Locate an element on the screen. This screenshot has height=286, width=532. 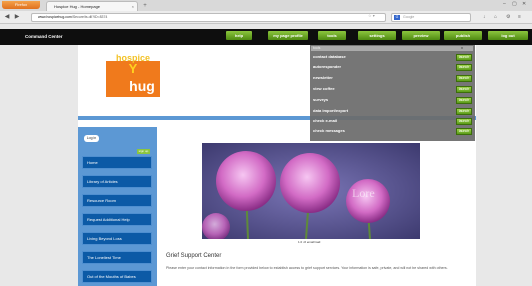
tools-item-label: autoresponder is located at coordinates (327, 66).